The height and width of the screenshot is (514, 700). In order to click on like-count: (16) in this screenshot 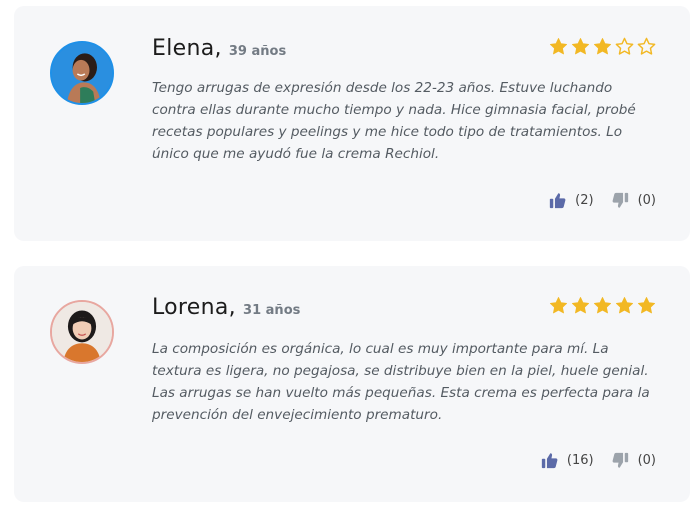, I will do `click(580, 460)`.